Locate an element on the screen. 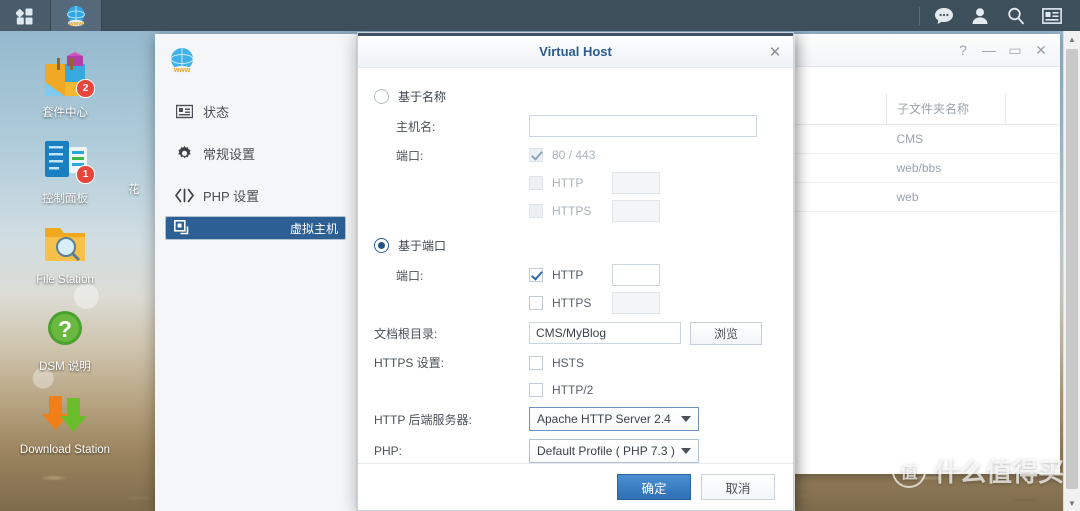 This screenshot has width=1080, height=511. table-cell: web/bbs is located at coordinates (946, 168).